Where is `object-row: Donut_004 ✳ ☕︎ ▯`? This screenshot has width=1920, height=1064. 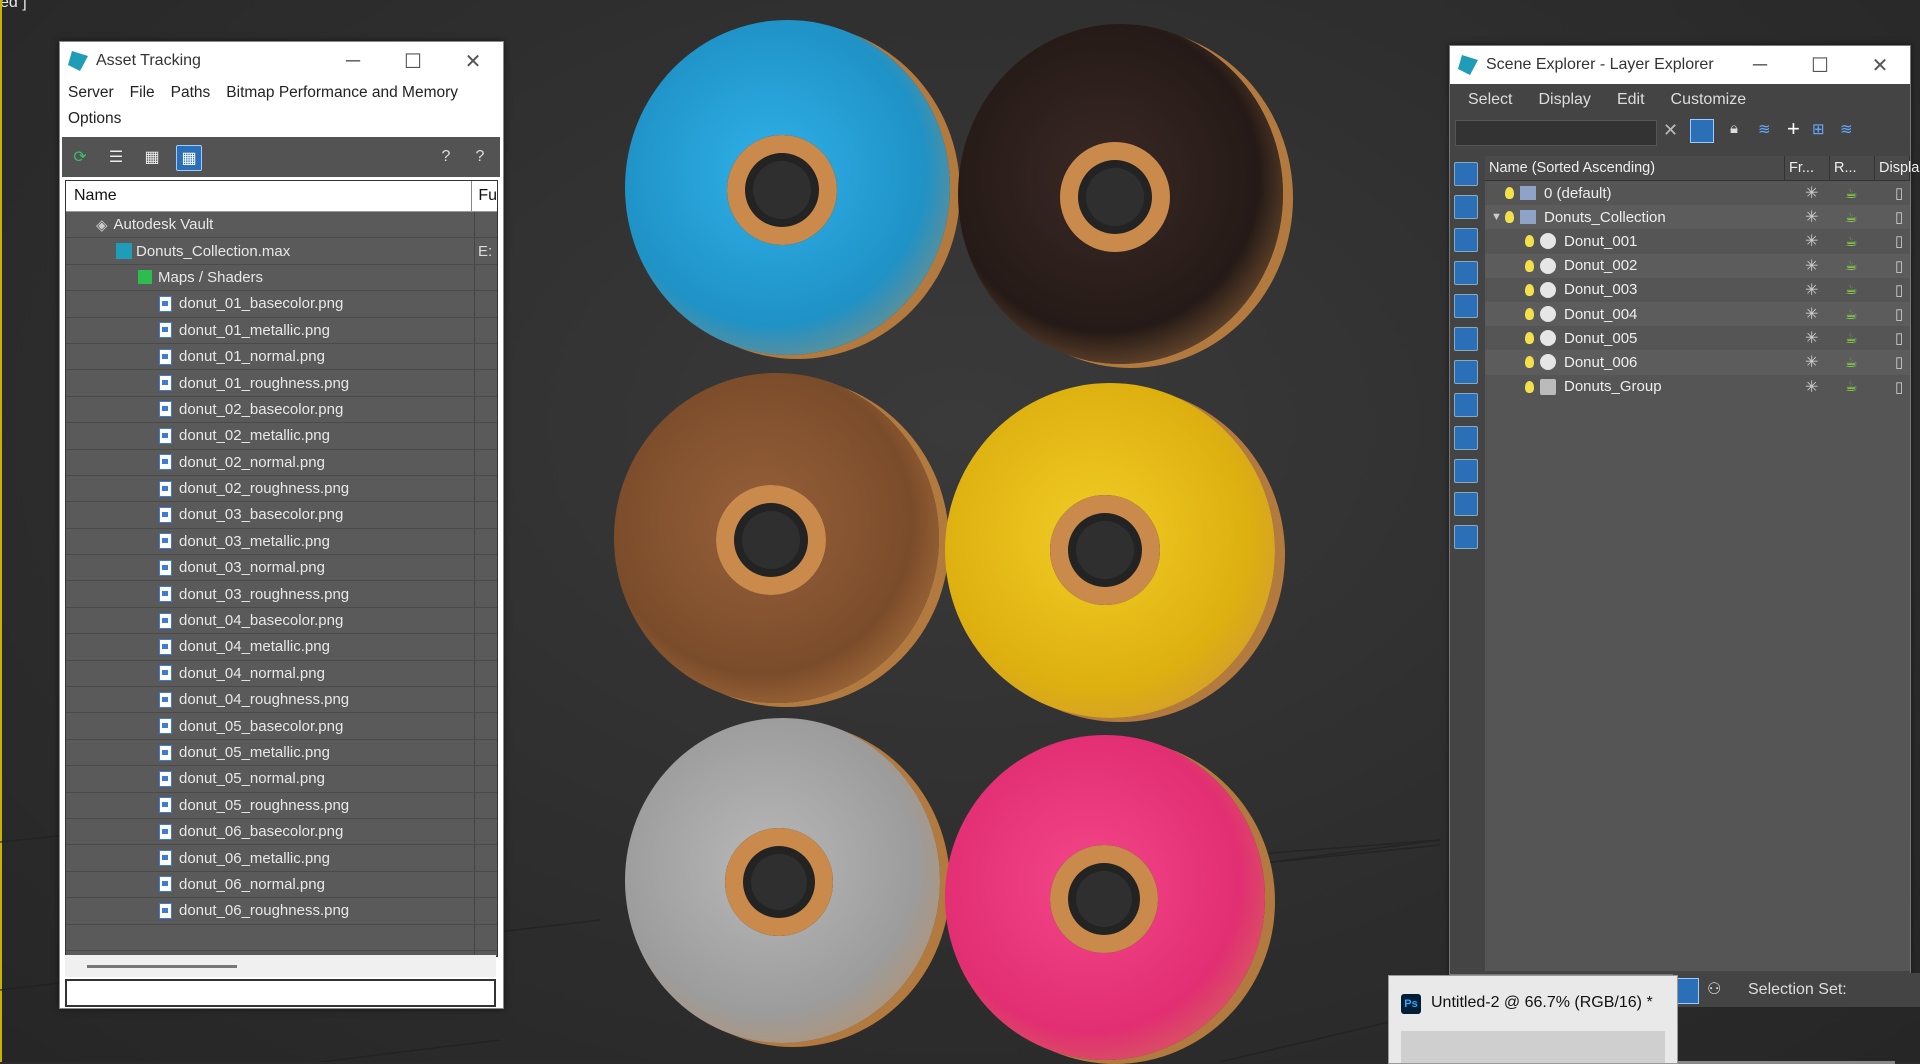 object-row: Donut_004 ✳ ☕︎ ▯ is located at coordinates (1697, 314).